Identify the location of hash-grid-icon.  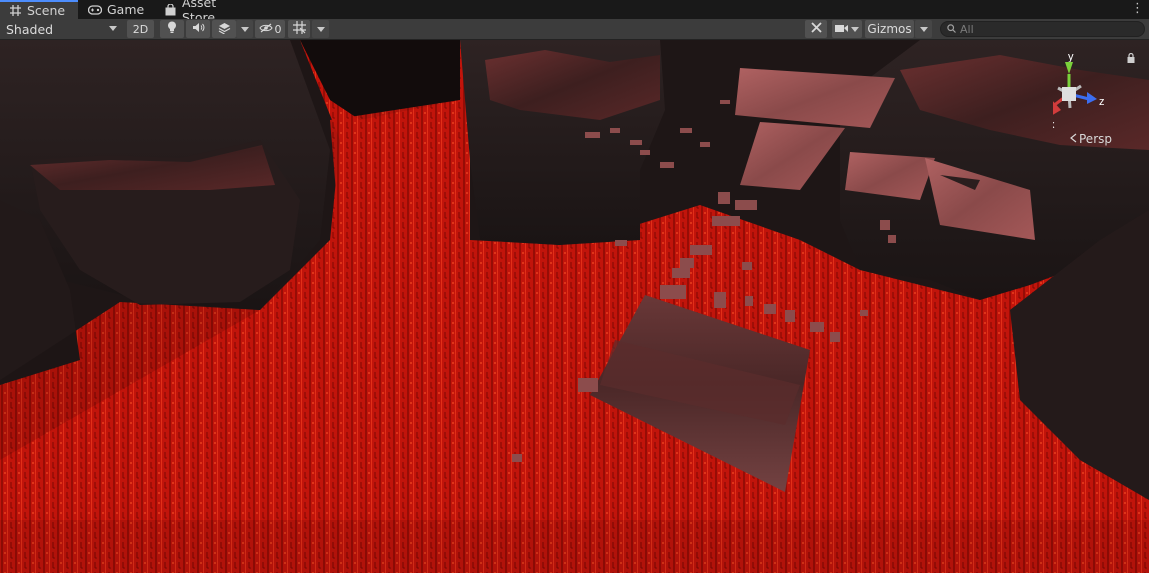
(15, 11).